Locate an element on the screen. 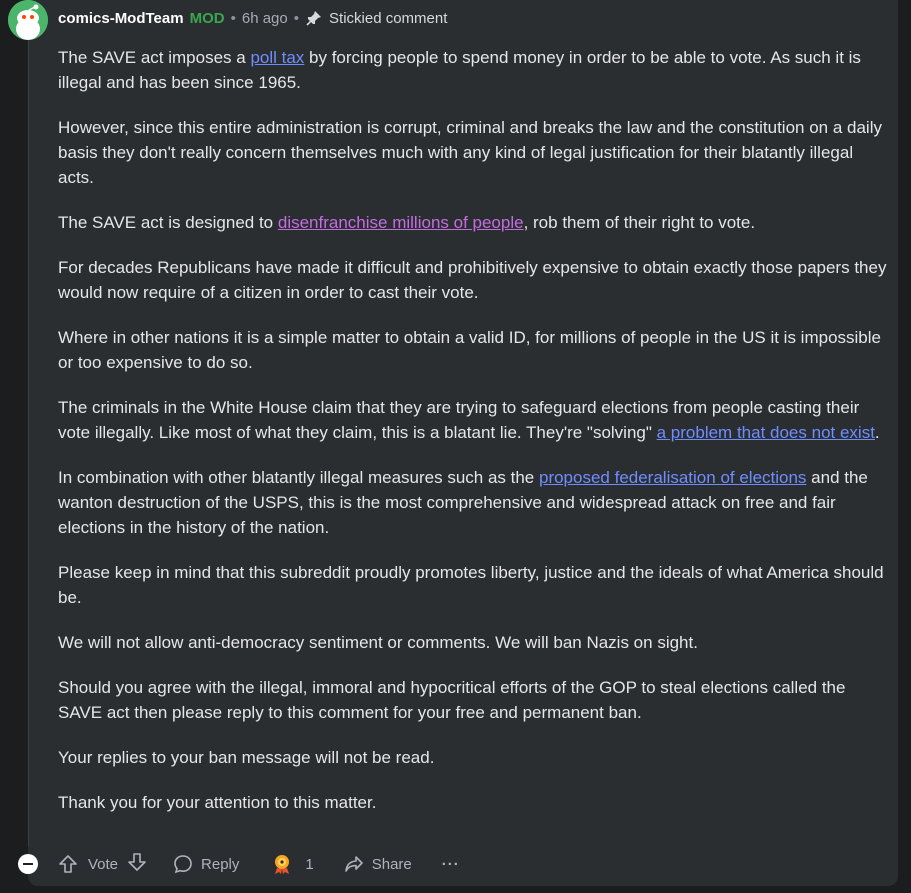 This screenshot has width=911, height=893. inline-link: poll tax is located at coordinates (277, 57).